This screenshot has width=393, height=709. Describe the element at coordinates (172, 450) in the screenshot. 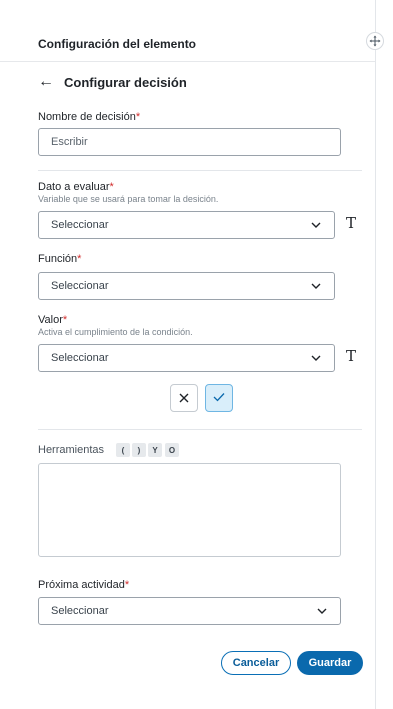

I see `tool-or: O` at that location.